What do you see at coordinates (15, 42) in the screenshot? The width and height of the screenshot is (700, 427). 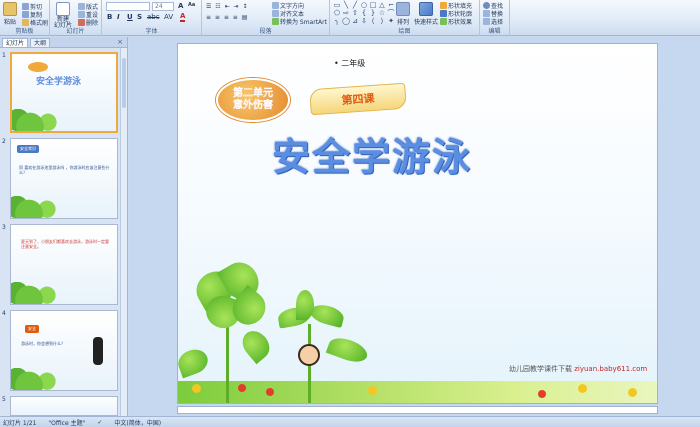 I see `tab-slides: 幻灯片` at bounding box center [15, 42].